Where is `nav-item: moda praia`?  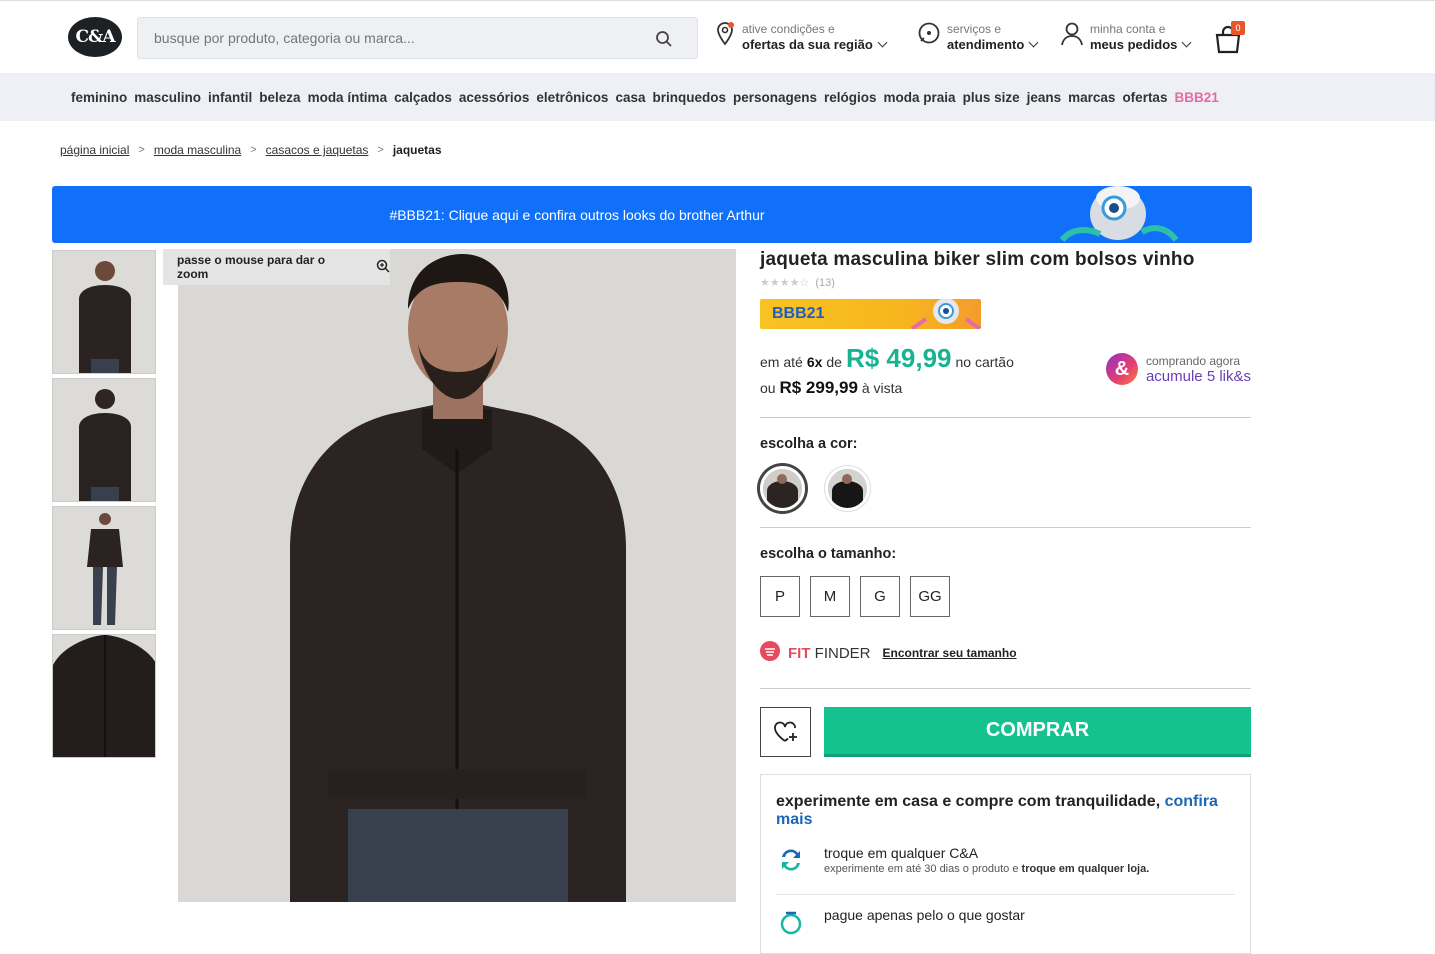 nav-item: moda praia is located at coordinates (920, 97).